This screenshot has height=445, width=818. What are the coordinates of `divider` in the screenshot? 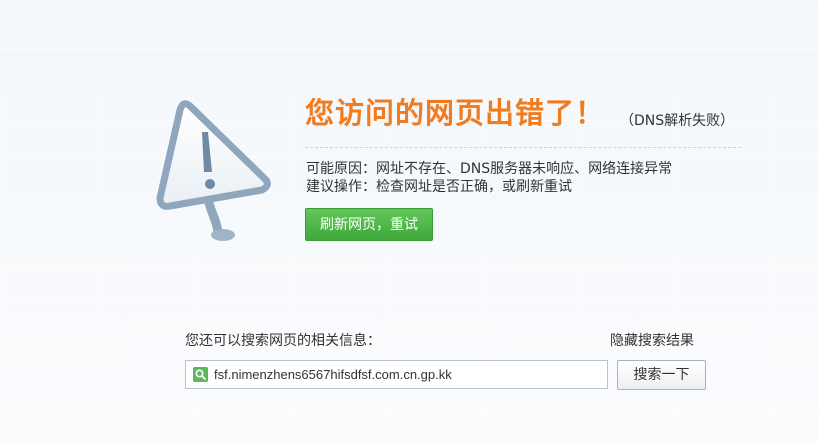 It's located at (523, 147).